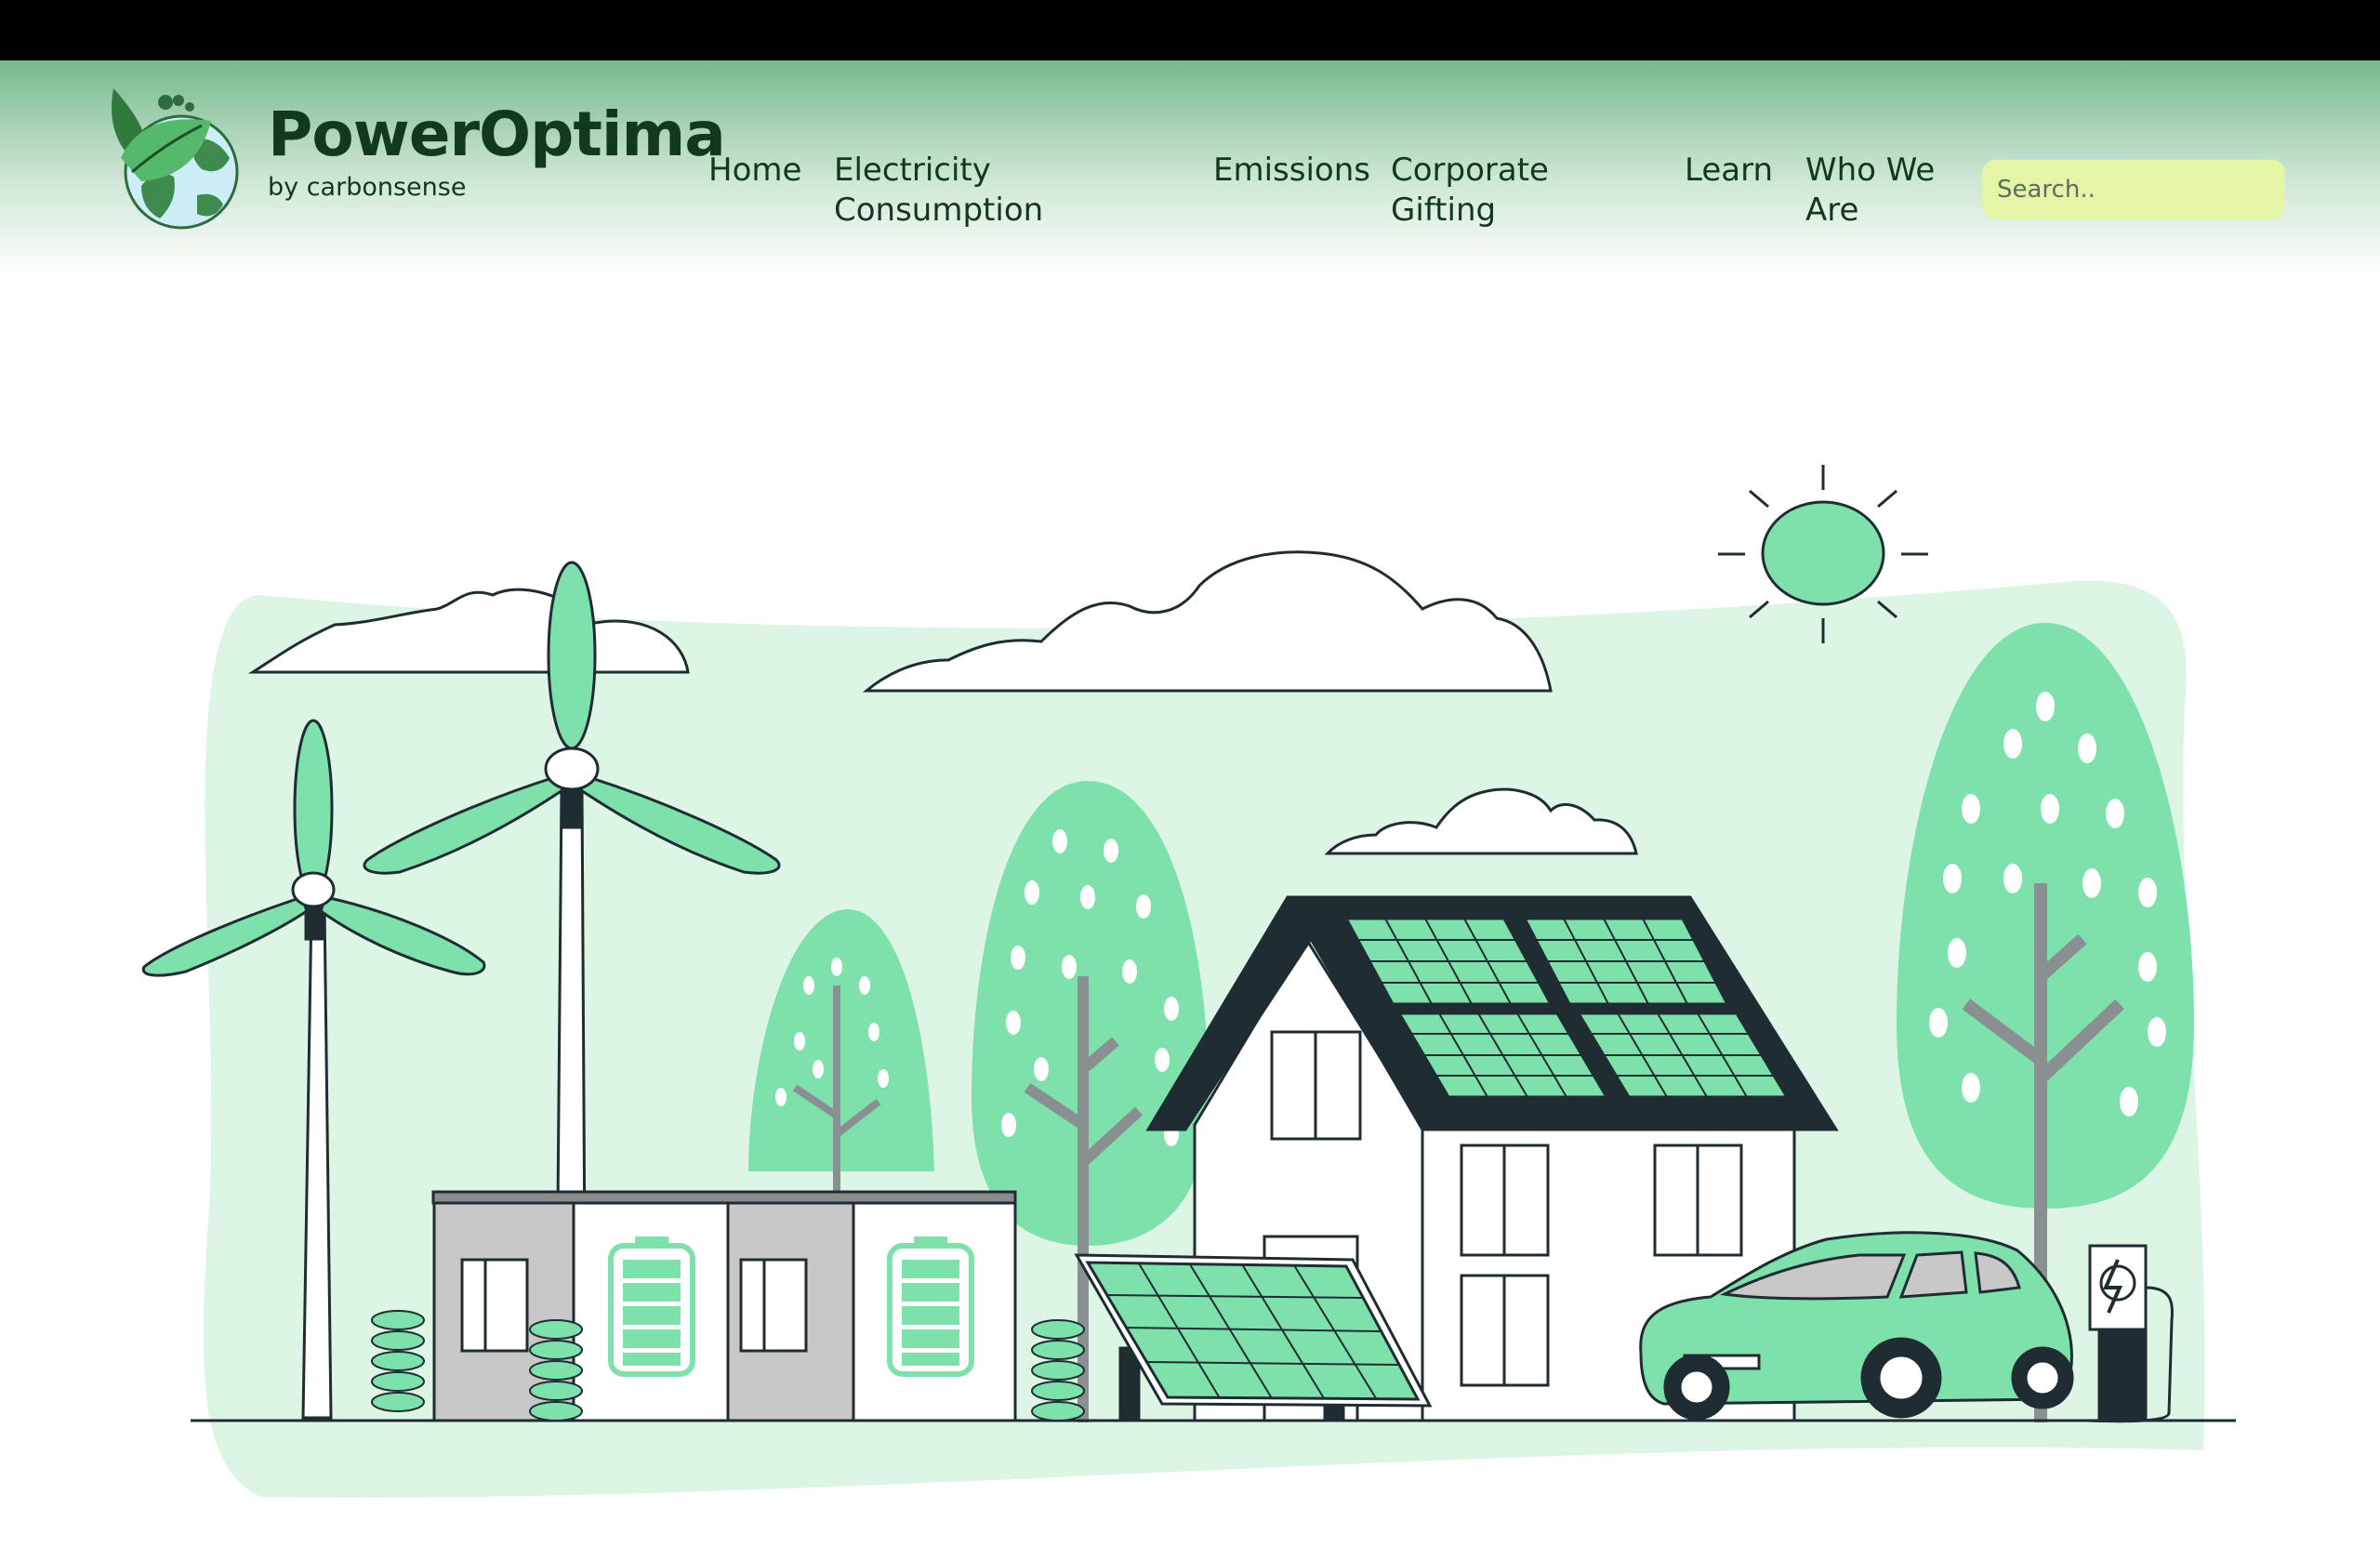 The image size is (2380, 1547). What do you see at coordinates (2133, 189) in the screenshot?
I see `search-input` at bounding box center [2133, 189].